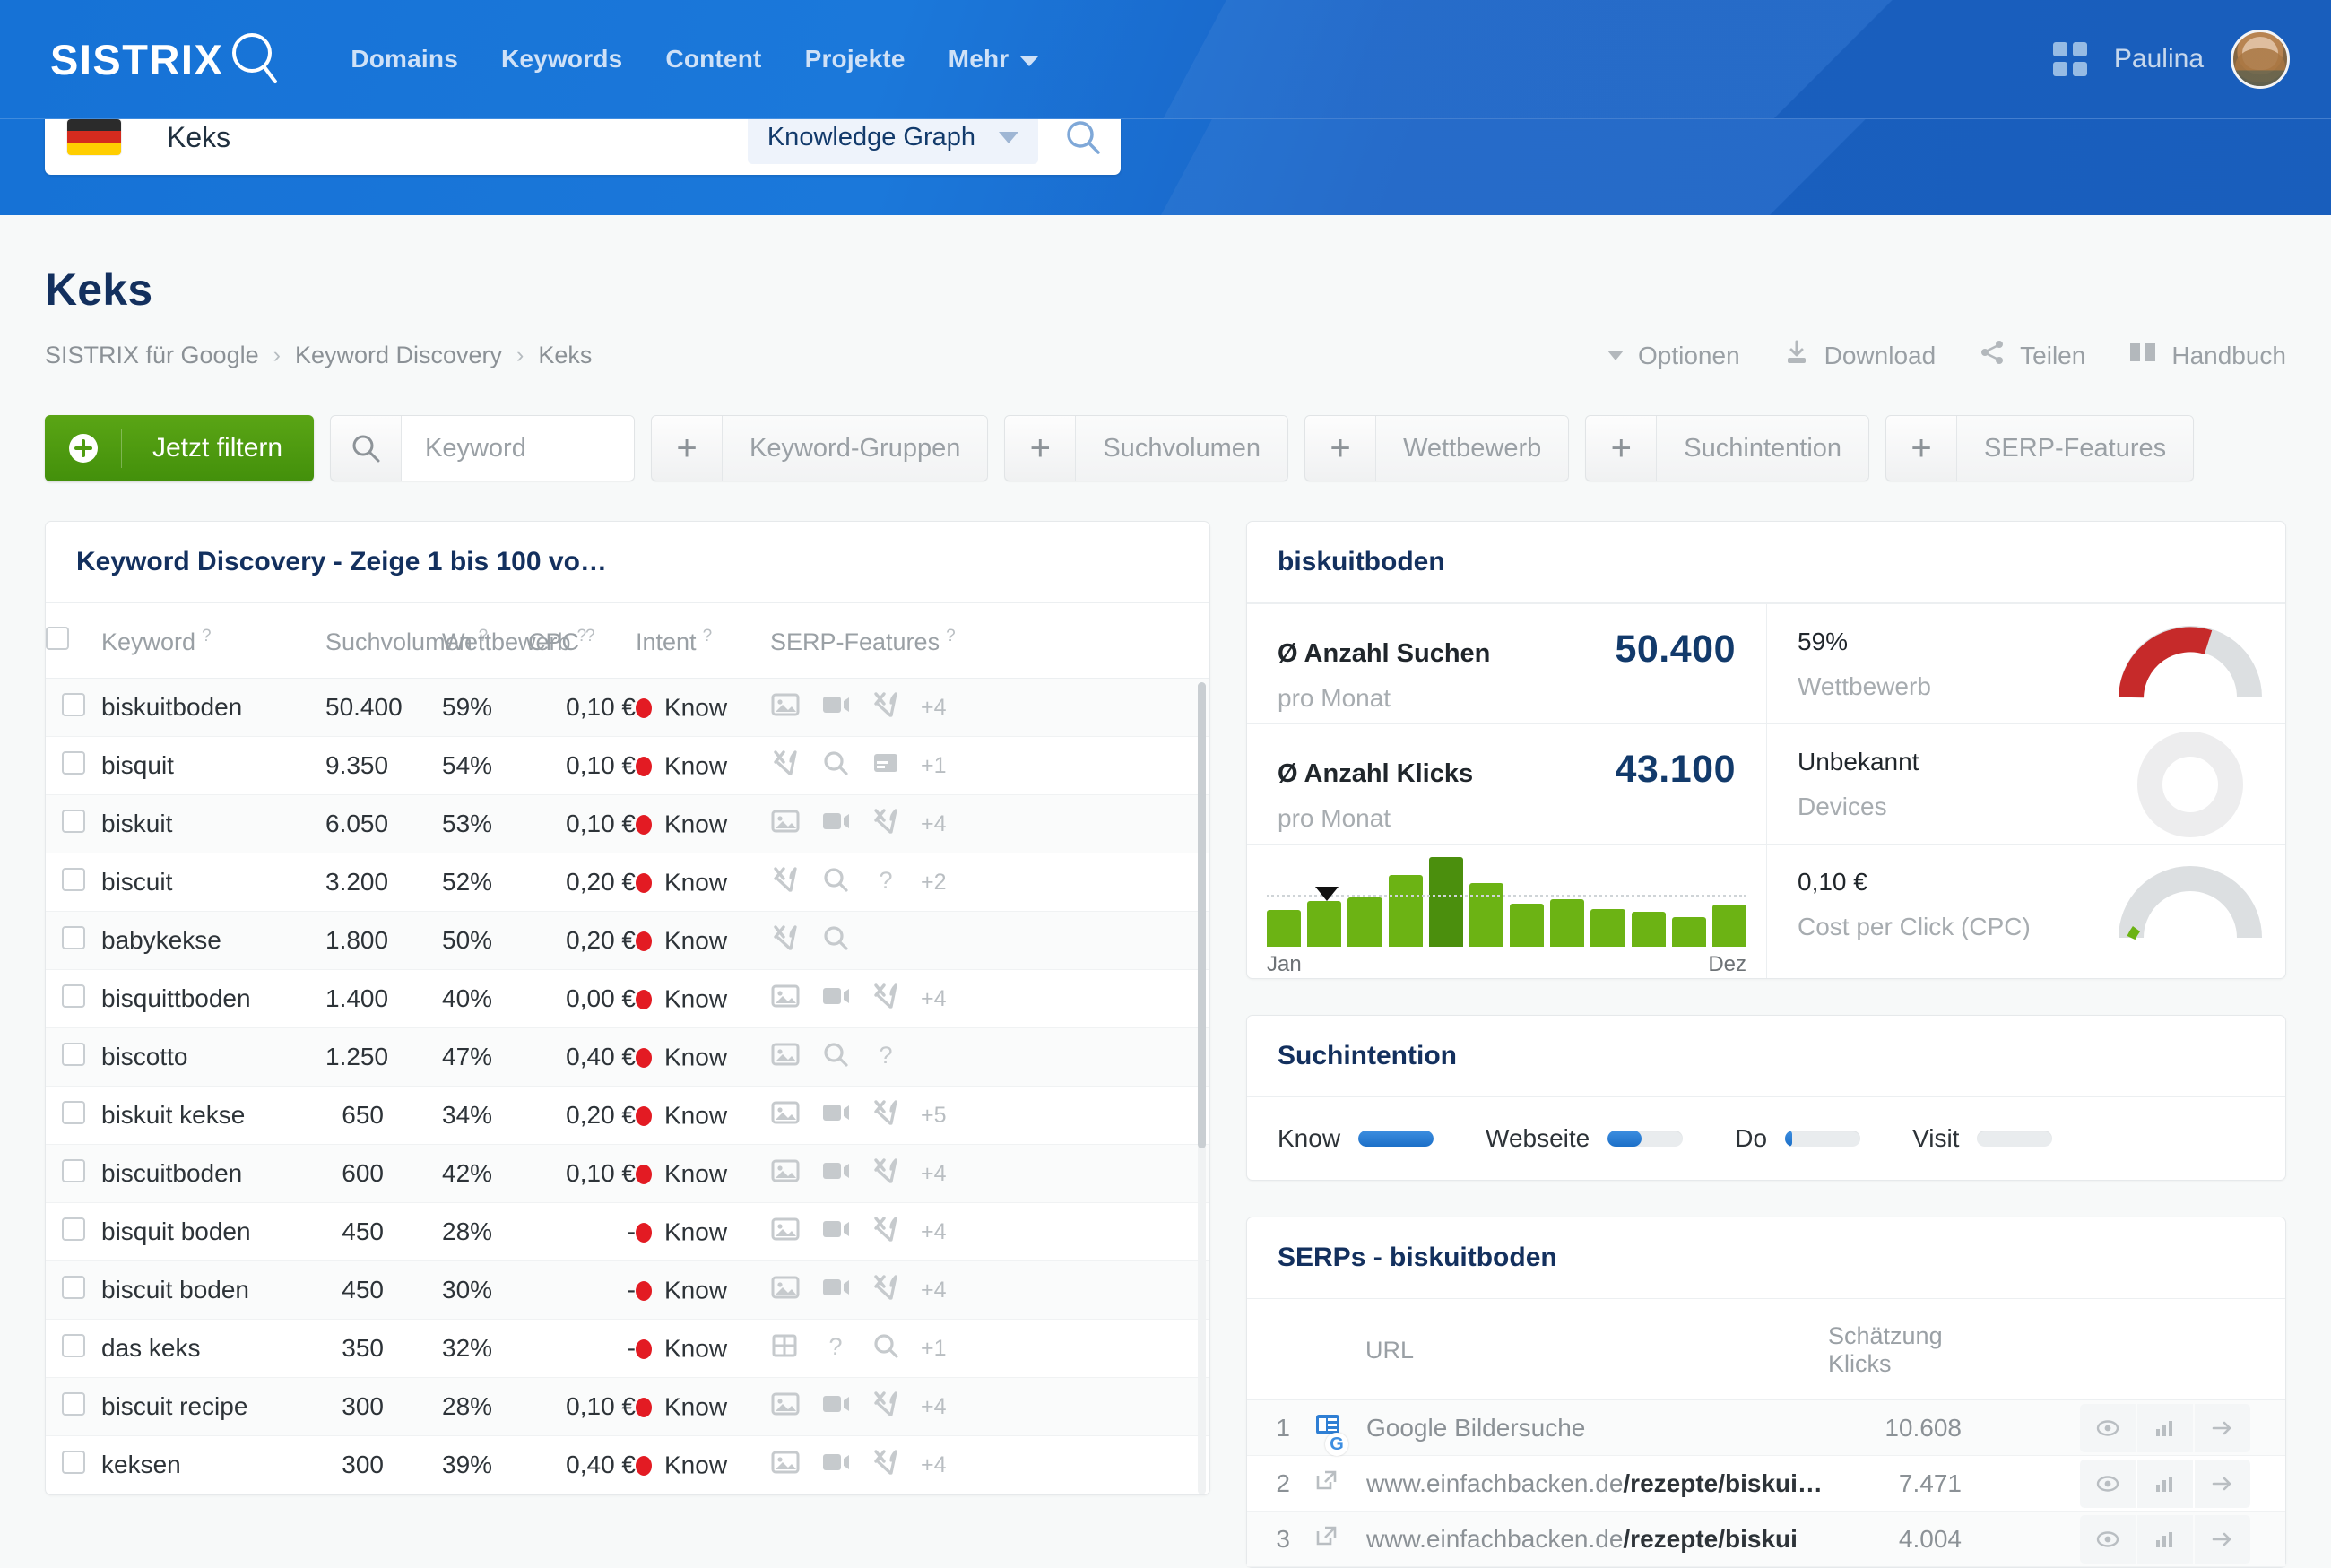 This screenshot has width=2331, height=1568. What do you see at coordinates (627, 1057) in the screenshot?
I see `table-row: biscotto 1.250 47% 0,40 € Know?` at bounding box center [627, 1057].